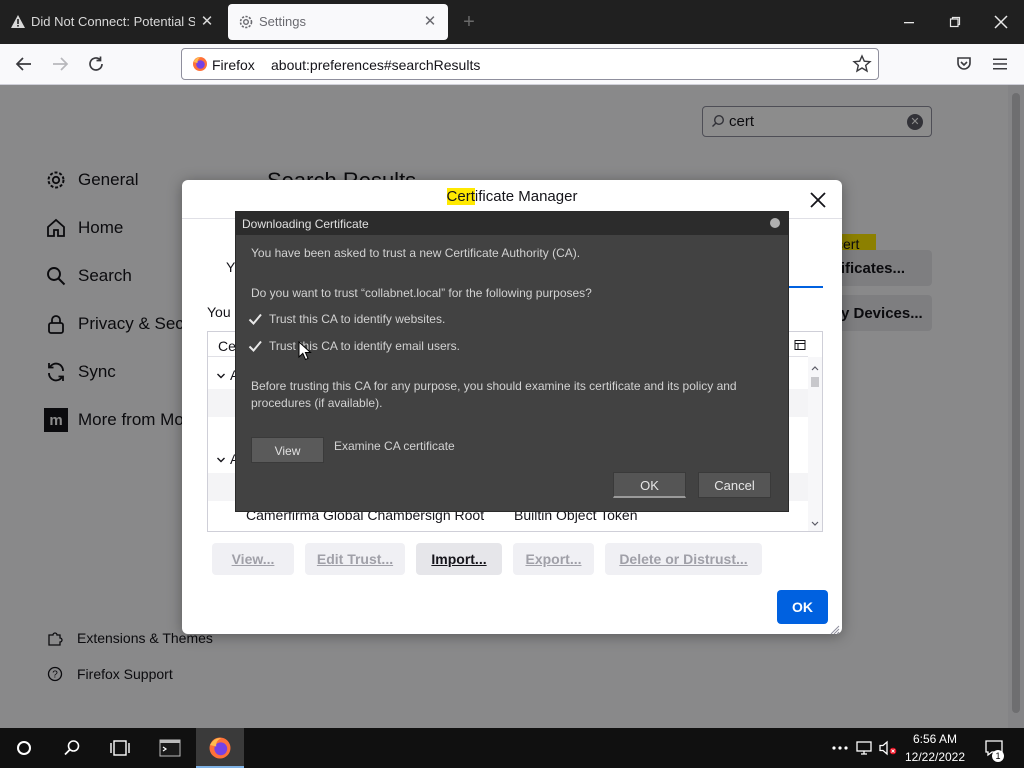  What do you see at coordinates (998, 756) in the screenshot?
I see `notification-count-badge: 1` at bounding box center [998, 756].